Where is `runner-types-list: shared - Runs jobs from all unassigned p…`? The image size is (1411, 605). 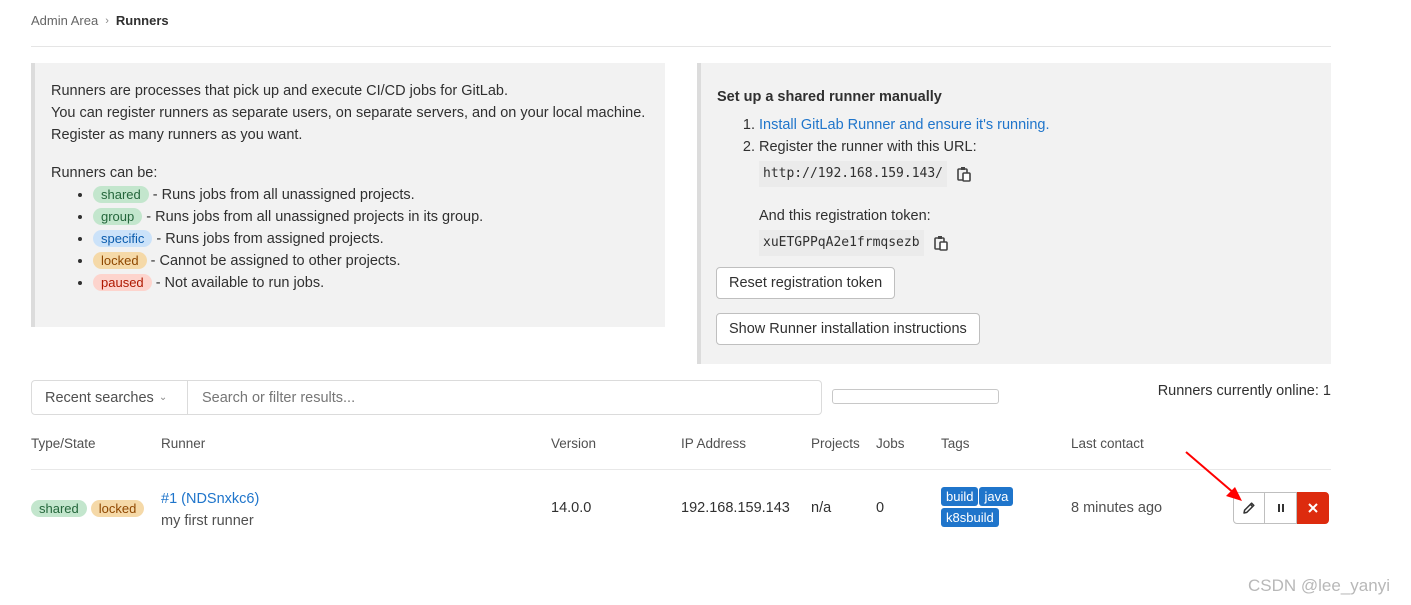 runner-types-list: shared - Runs jobs from all unassigned p… is located at coordinates (350, 239).